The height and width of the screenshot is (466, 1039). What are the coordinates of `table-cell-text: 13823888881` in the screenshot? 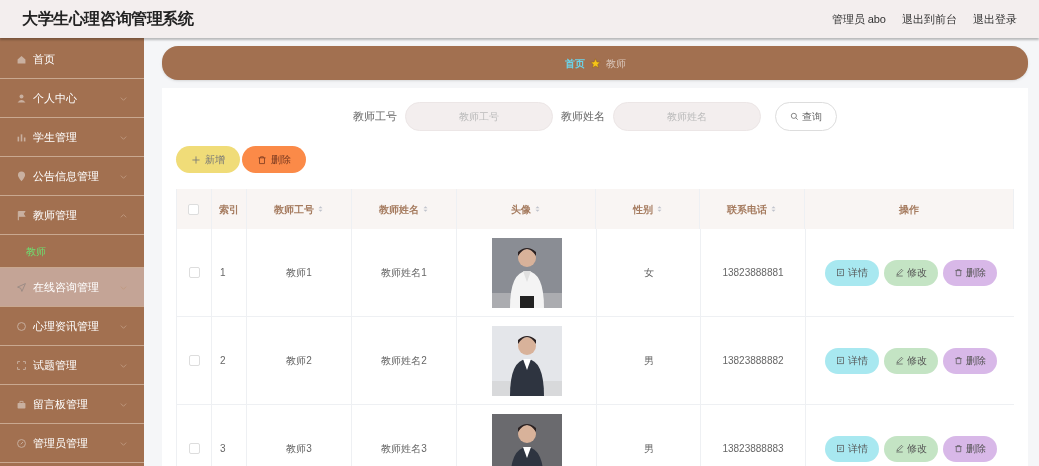 It's located at (753, 273).